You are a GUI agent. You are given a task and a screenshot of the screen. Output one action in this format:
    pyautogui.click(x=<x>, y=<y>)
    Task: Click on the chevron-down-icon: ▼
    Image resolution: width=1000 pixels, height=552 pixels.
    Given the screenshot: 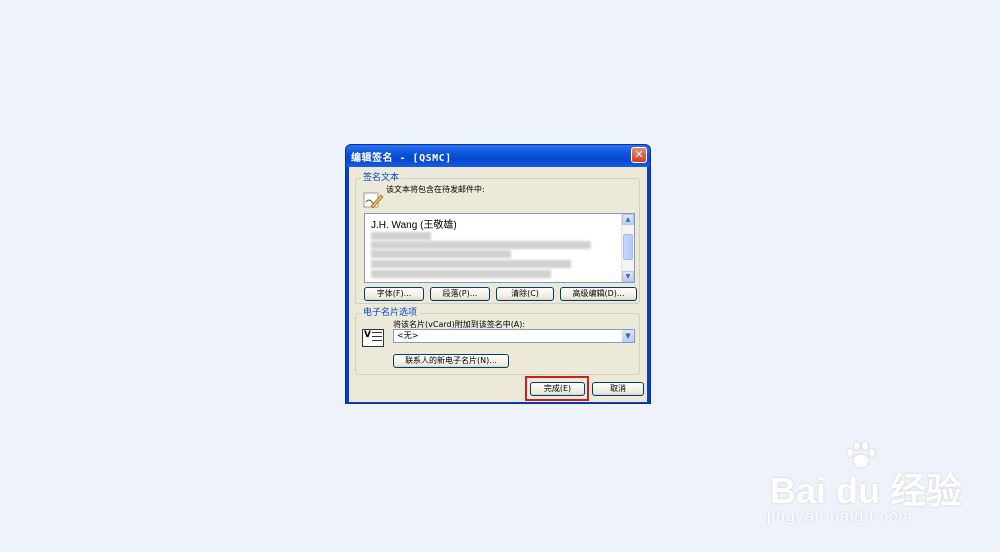 What is the action you would take?
    pyautogui.click(x=628, y=336)
    